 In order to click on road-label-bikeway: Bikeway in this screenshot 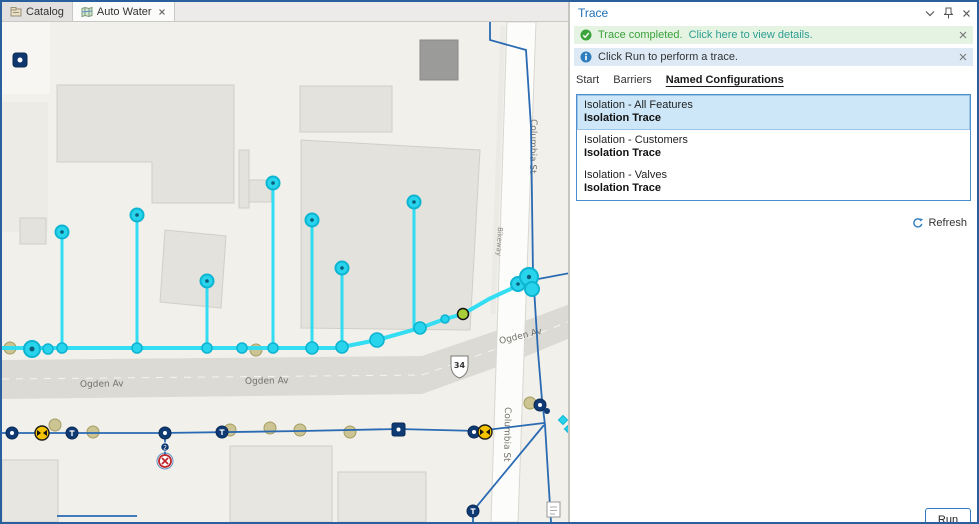, I will do `click(499, 241)`.